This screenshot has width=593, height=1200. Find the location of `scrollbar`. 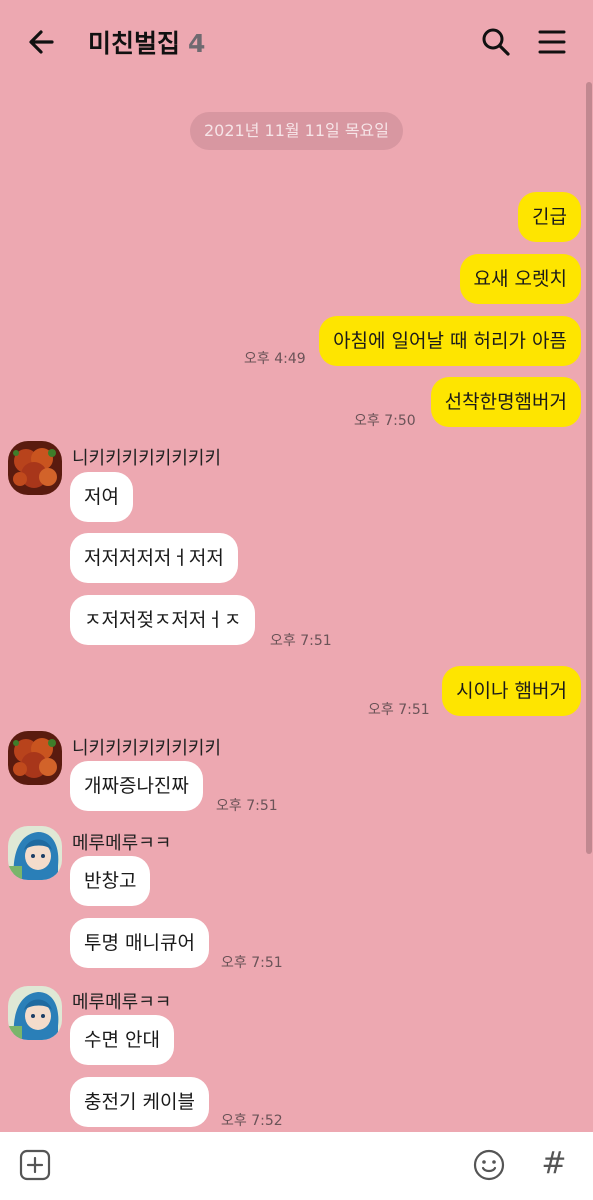

scrollbar is located at coordinates (589, 468).